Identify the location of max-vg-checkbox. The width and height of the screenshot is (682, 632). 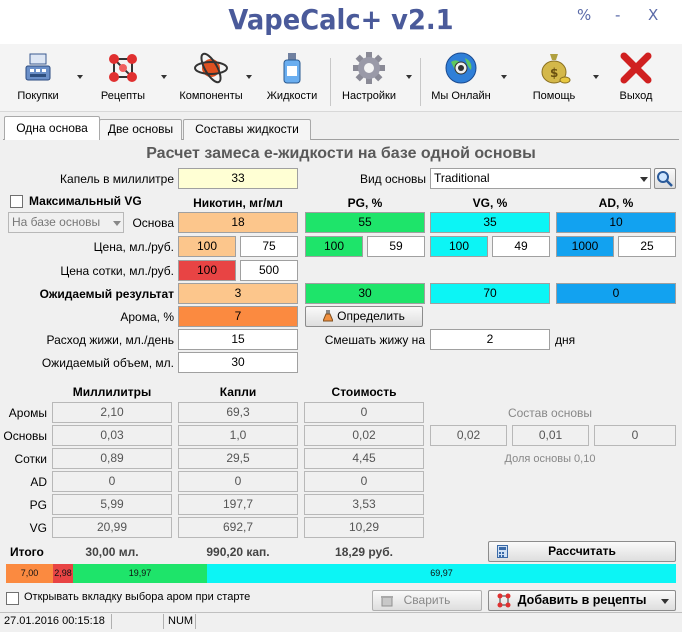
(16, 201).